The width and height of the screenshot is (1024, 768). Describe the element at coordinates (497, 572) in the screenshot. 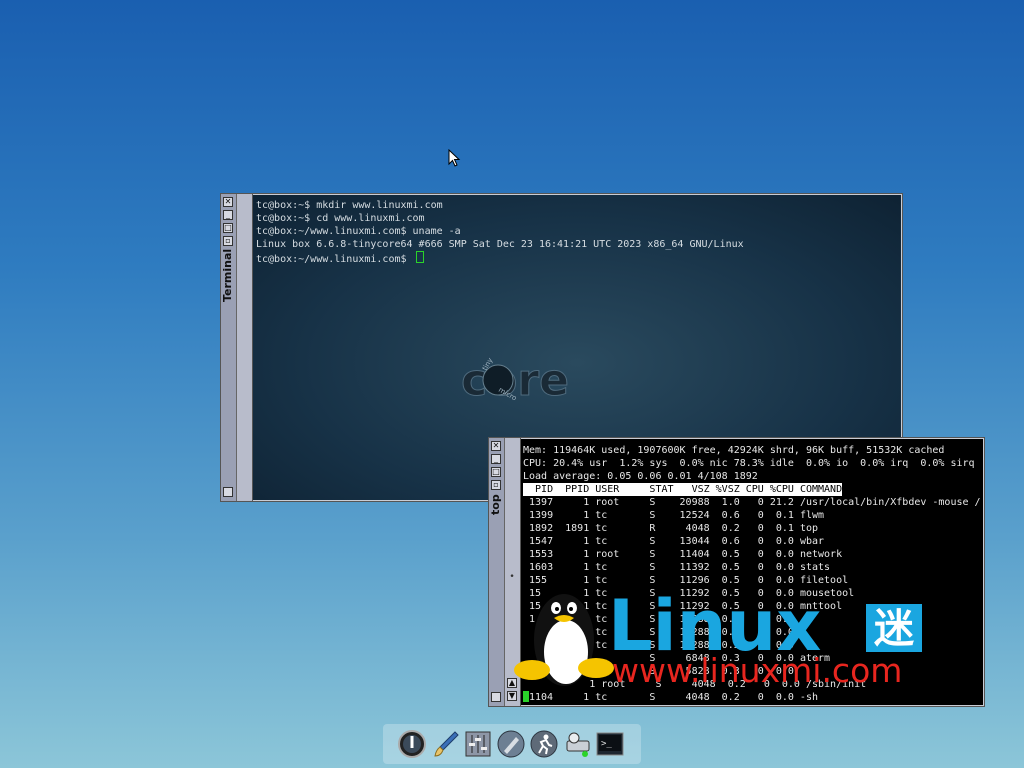

I see `top-titlebar: ✕ _ □ ▫ top` at that location.